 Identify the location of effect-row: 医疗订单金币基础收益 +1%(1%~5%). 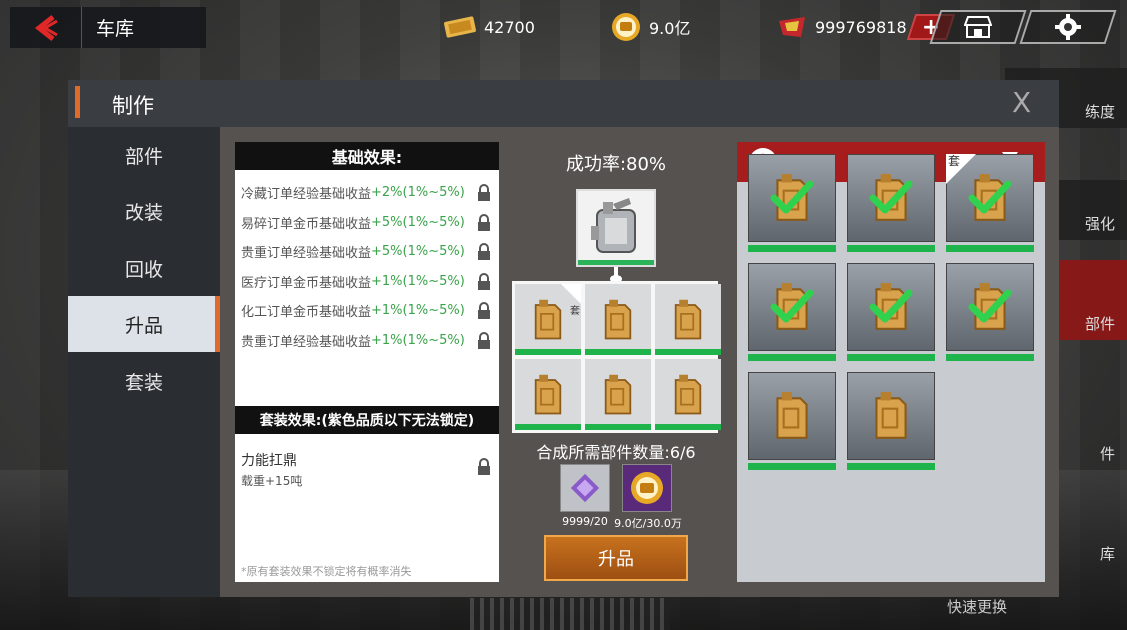
(367, 282).